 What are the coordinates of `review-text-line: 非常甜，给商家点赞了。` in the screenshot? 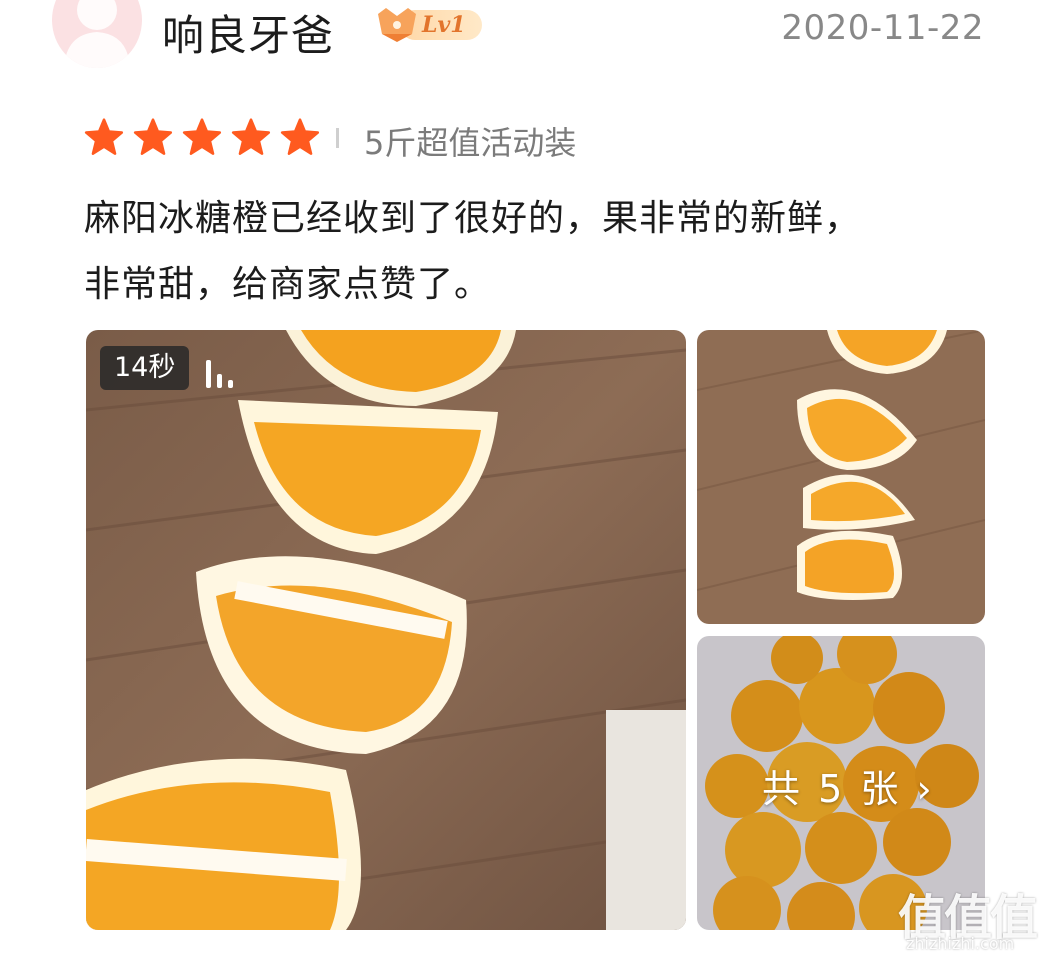 It's located at (288, 284).